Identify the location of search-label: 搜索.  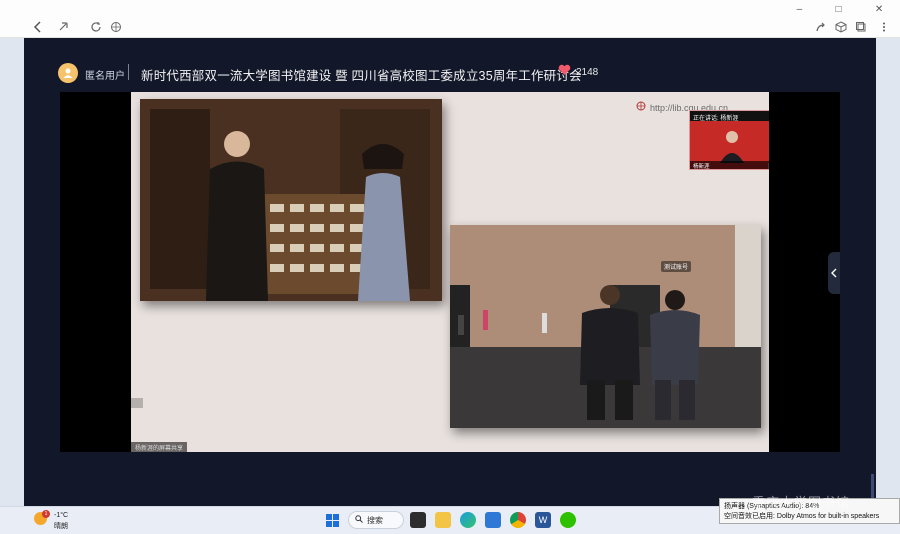
(375, 520).